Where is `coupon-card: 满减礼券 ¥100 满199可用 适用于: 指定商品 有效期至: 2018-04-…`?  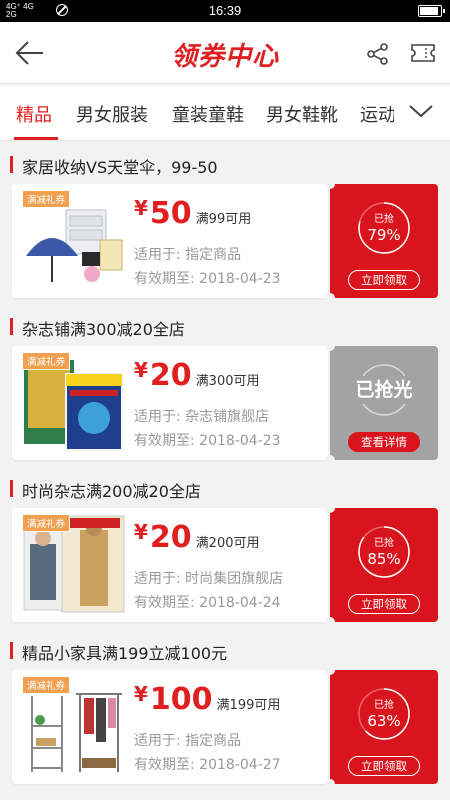 coupon-card: 满减礼券 ¥100 满199可用 适用于: 指定商品 有效期至: 2018-04-… is located at coordinates (170, 727).